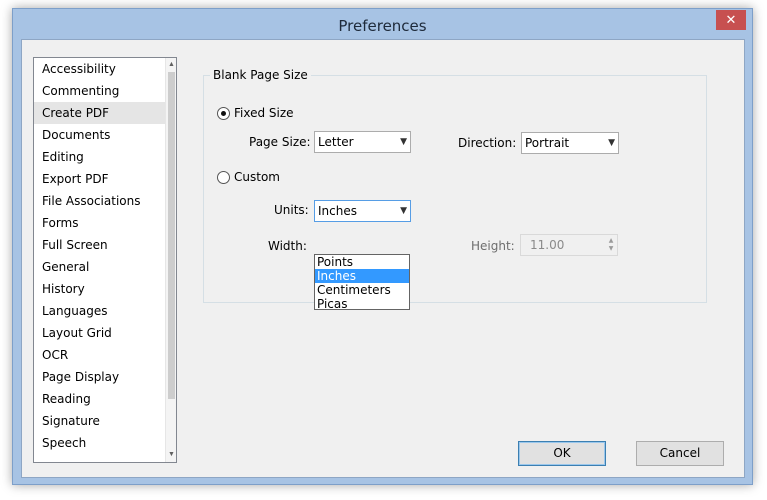 Image resolution: width=767 pixels, height=500 pixels. Describe the element at coordinates (100, 69) in the screenshot. I see `sidebar-item-accessibility: Accessibility` at that location.